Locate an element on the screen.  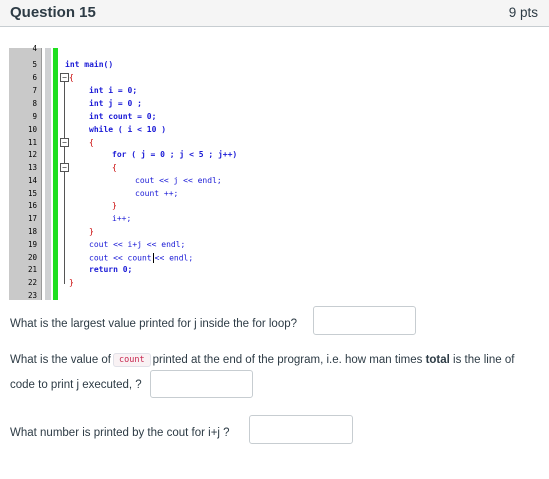
code-line-16: } is located at coordinates (114, 205).